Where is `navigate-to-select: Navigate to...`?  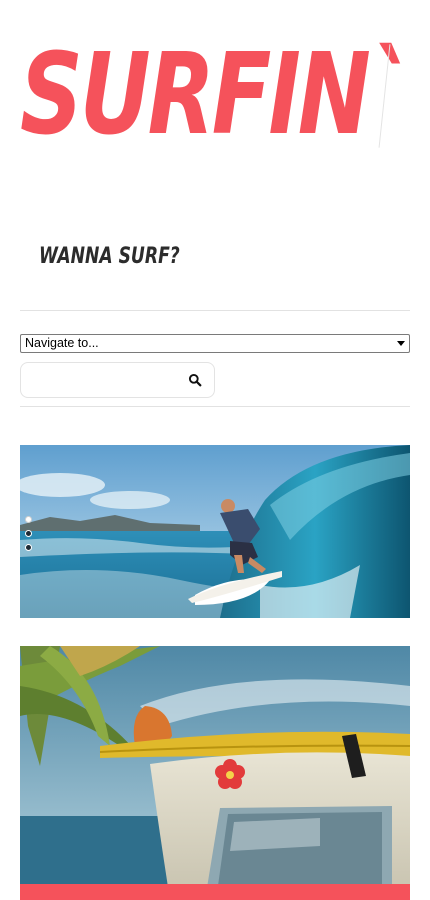
navigate-to-select: Navigate to... is located at coordinates (215, 343).